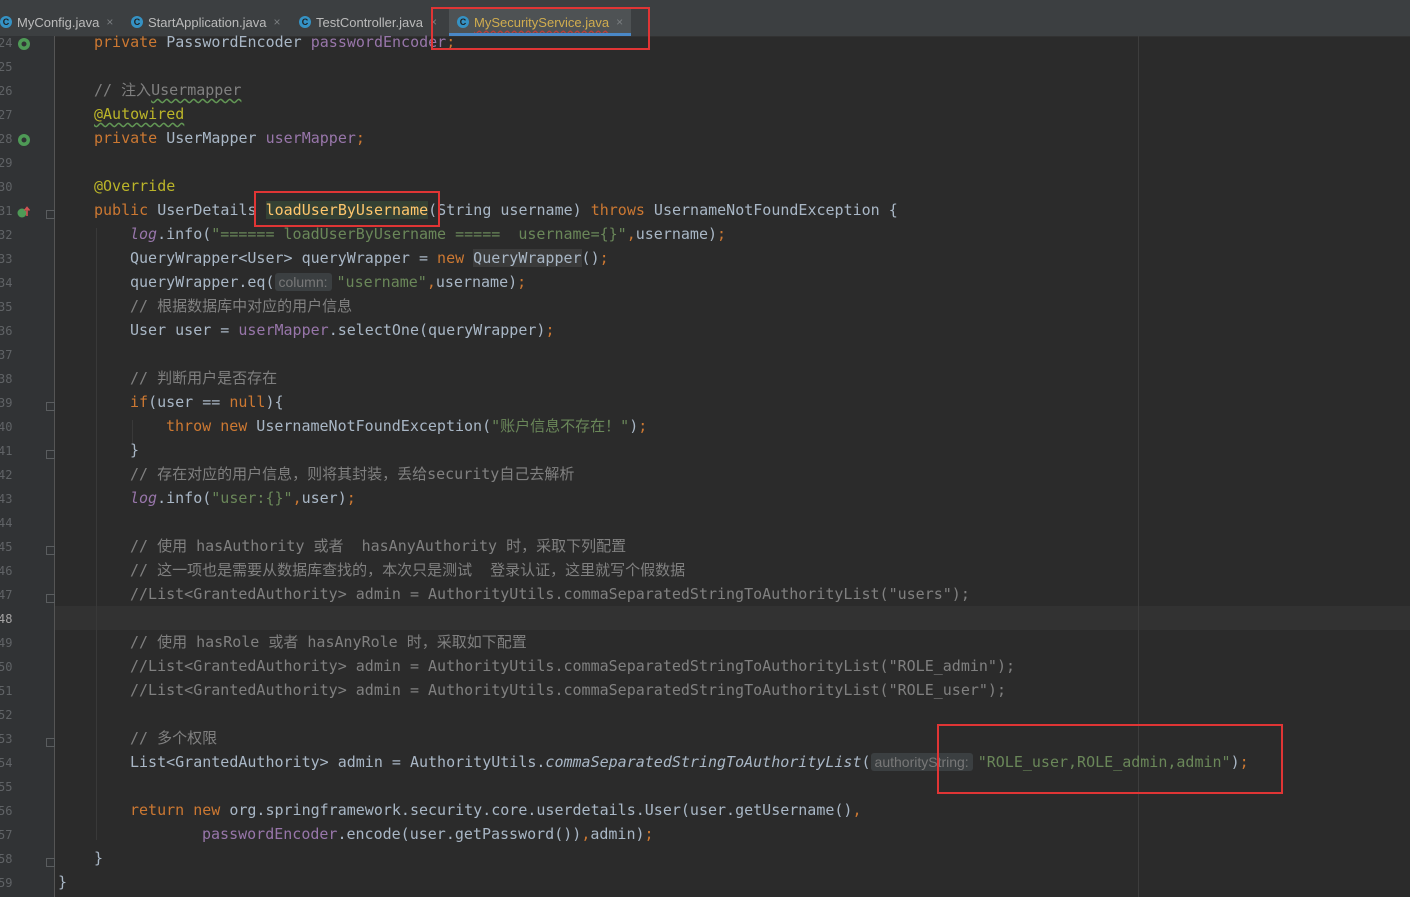 The width and height of the screenshot is (1410, 897). Describe the element at coordinates (1110, 759) in the screenshot. I see `highlight-box-authority-string` at that location.